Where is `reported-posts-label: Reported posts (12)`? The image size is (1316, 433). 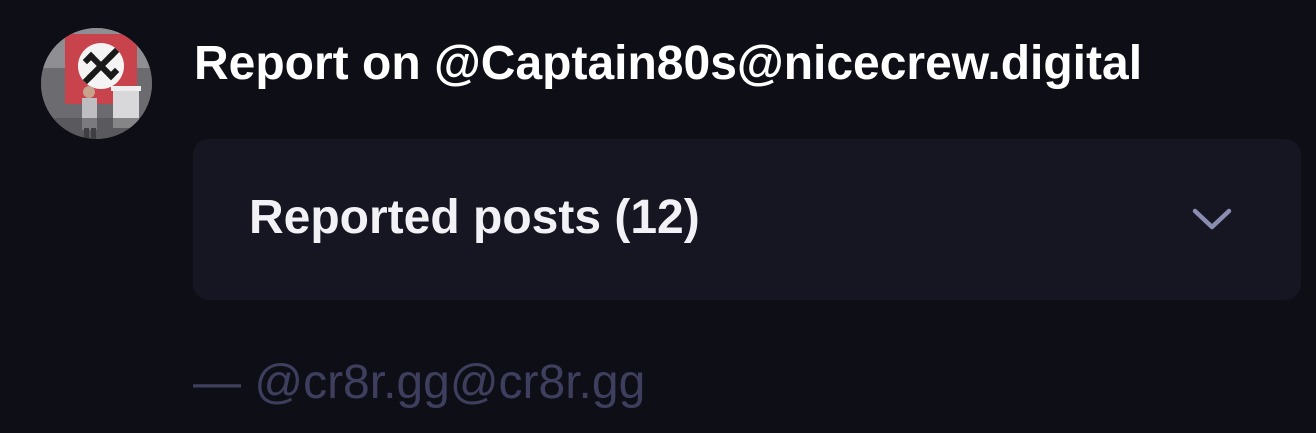
reported-posts-label: Reported posts (12) is located at coordinates (474, 217).